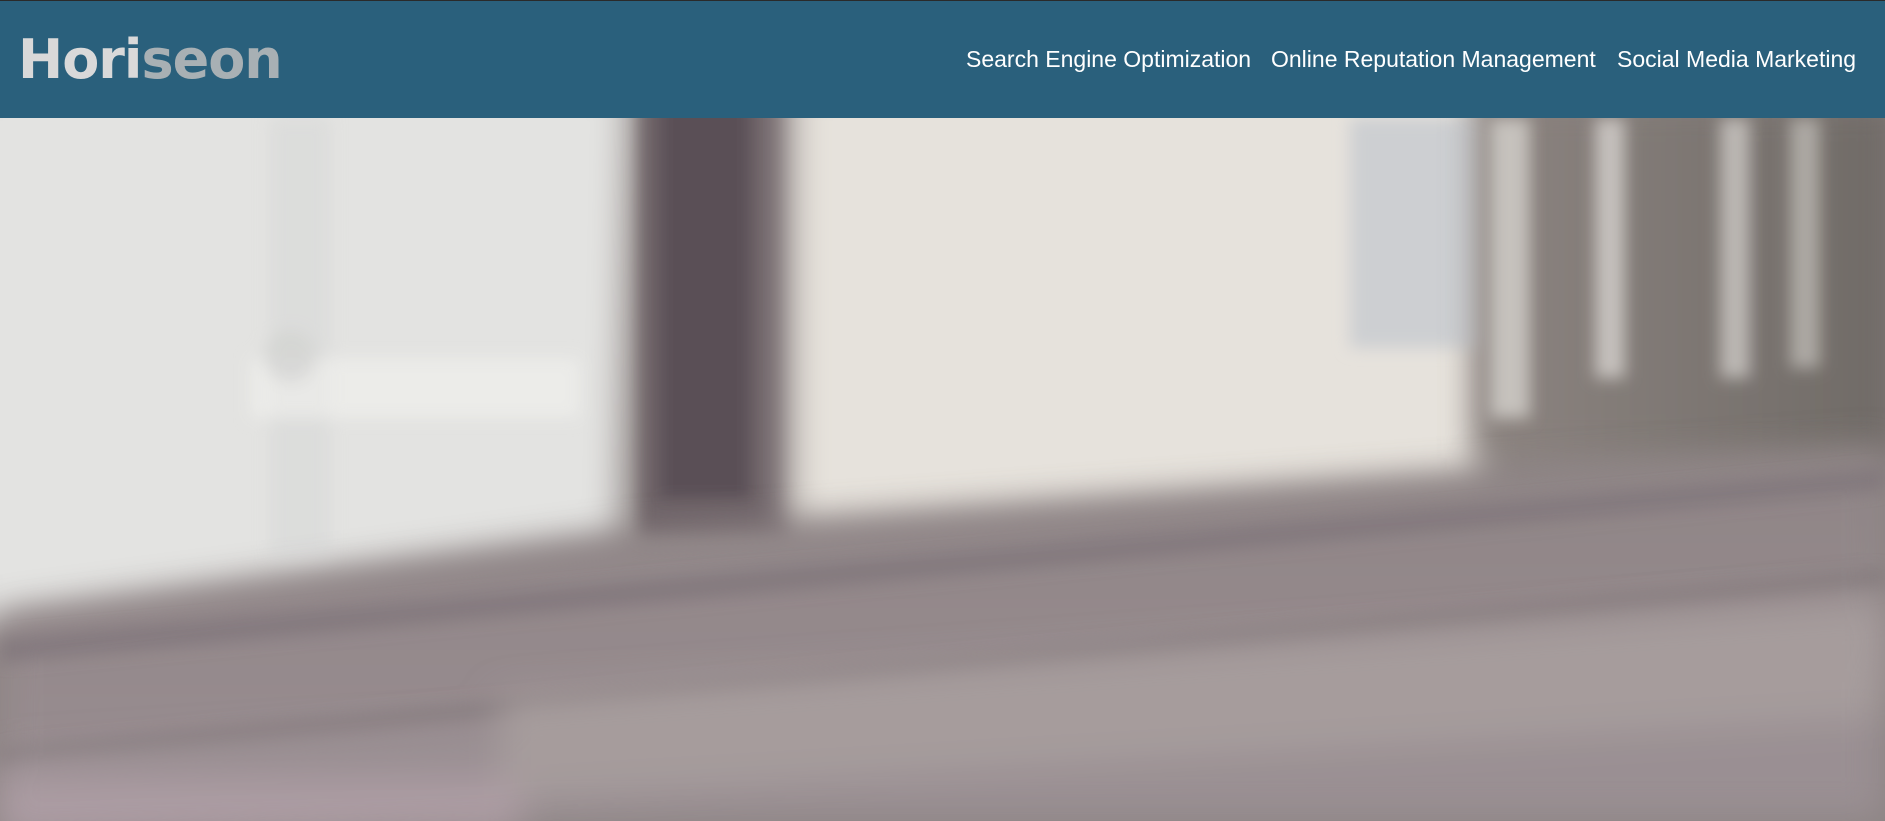  What do you see at coordinates (211, 59) in the screenshot?
I see `logo-text-seon: seon` at bounding box center [211, 59].